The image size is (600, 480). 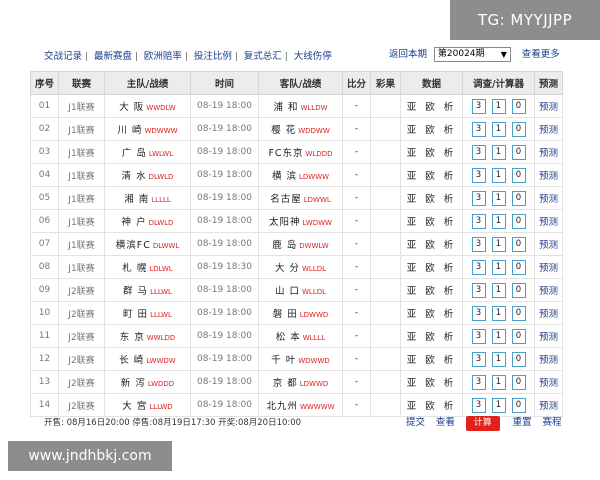 What do you see at coordinates (287, 291) in the screenshot?
I see `away-team: 山 口` at bounding box center [287, 291].